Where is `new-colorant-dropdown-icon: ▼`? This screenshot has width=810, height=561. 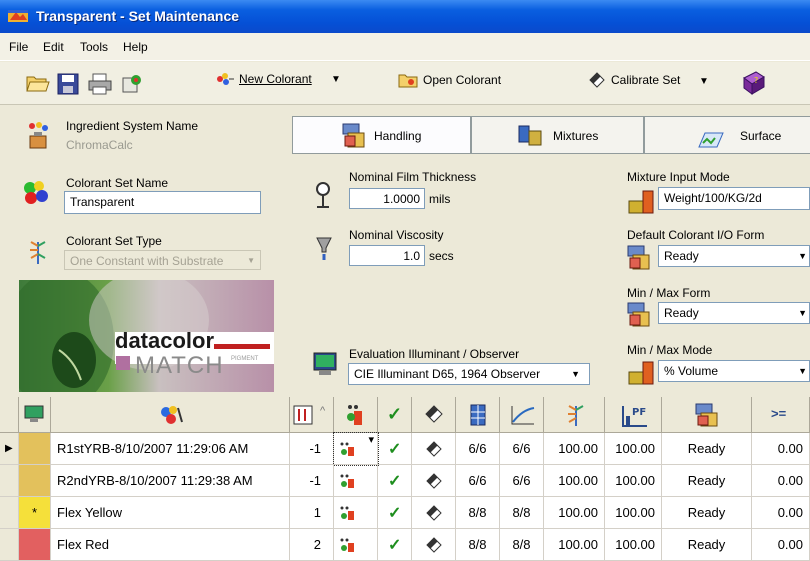 new-colorant-dropdown-icon: ▼ is located at coordinates (336, 79).